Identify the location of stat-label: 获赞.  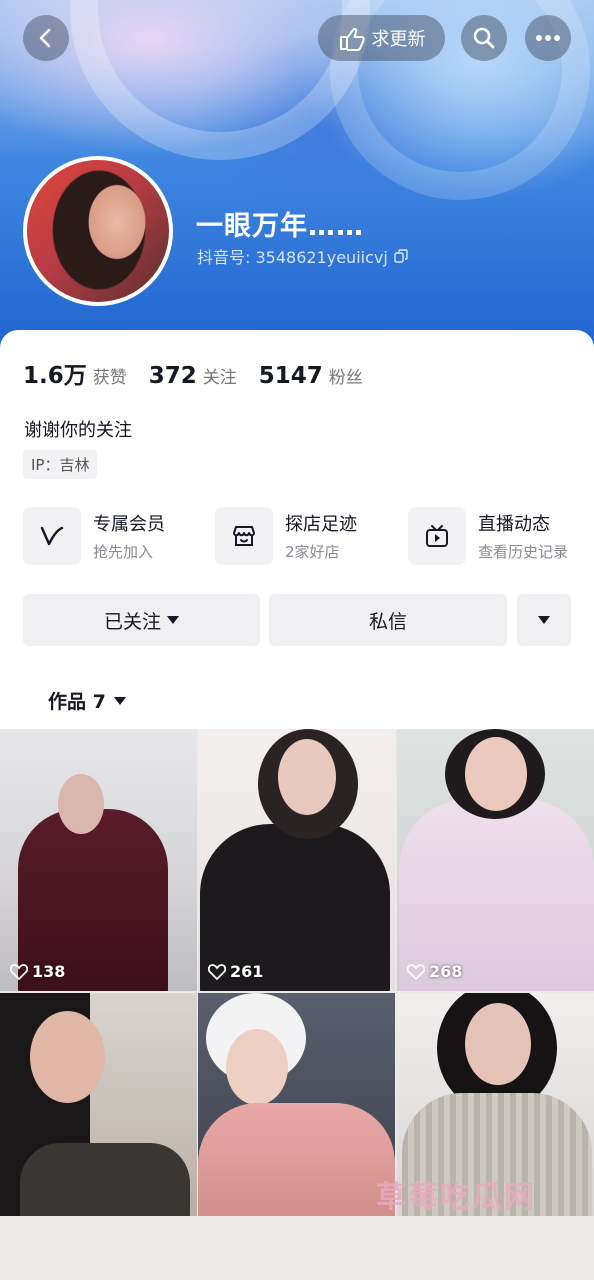
(109, 378).